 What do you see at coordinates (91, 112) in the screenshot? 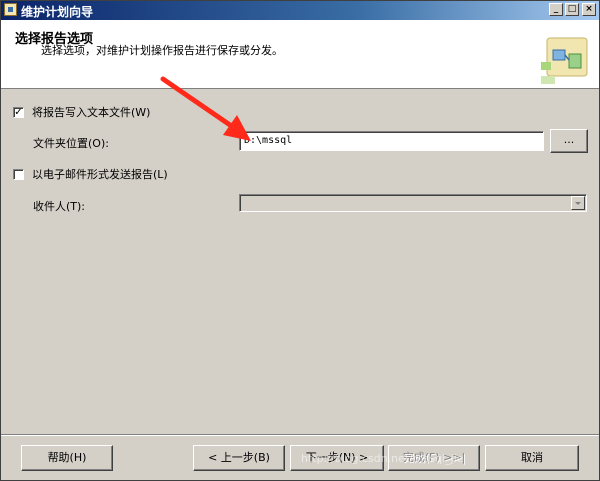
I see `write-to-file-label: 将报告写入文本文件(W)` at bounding box center [91, 112].